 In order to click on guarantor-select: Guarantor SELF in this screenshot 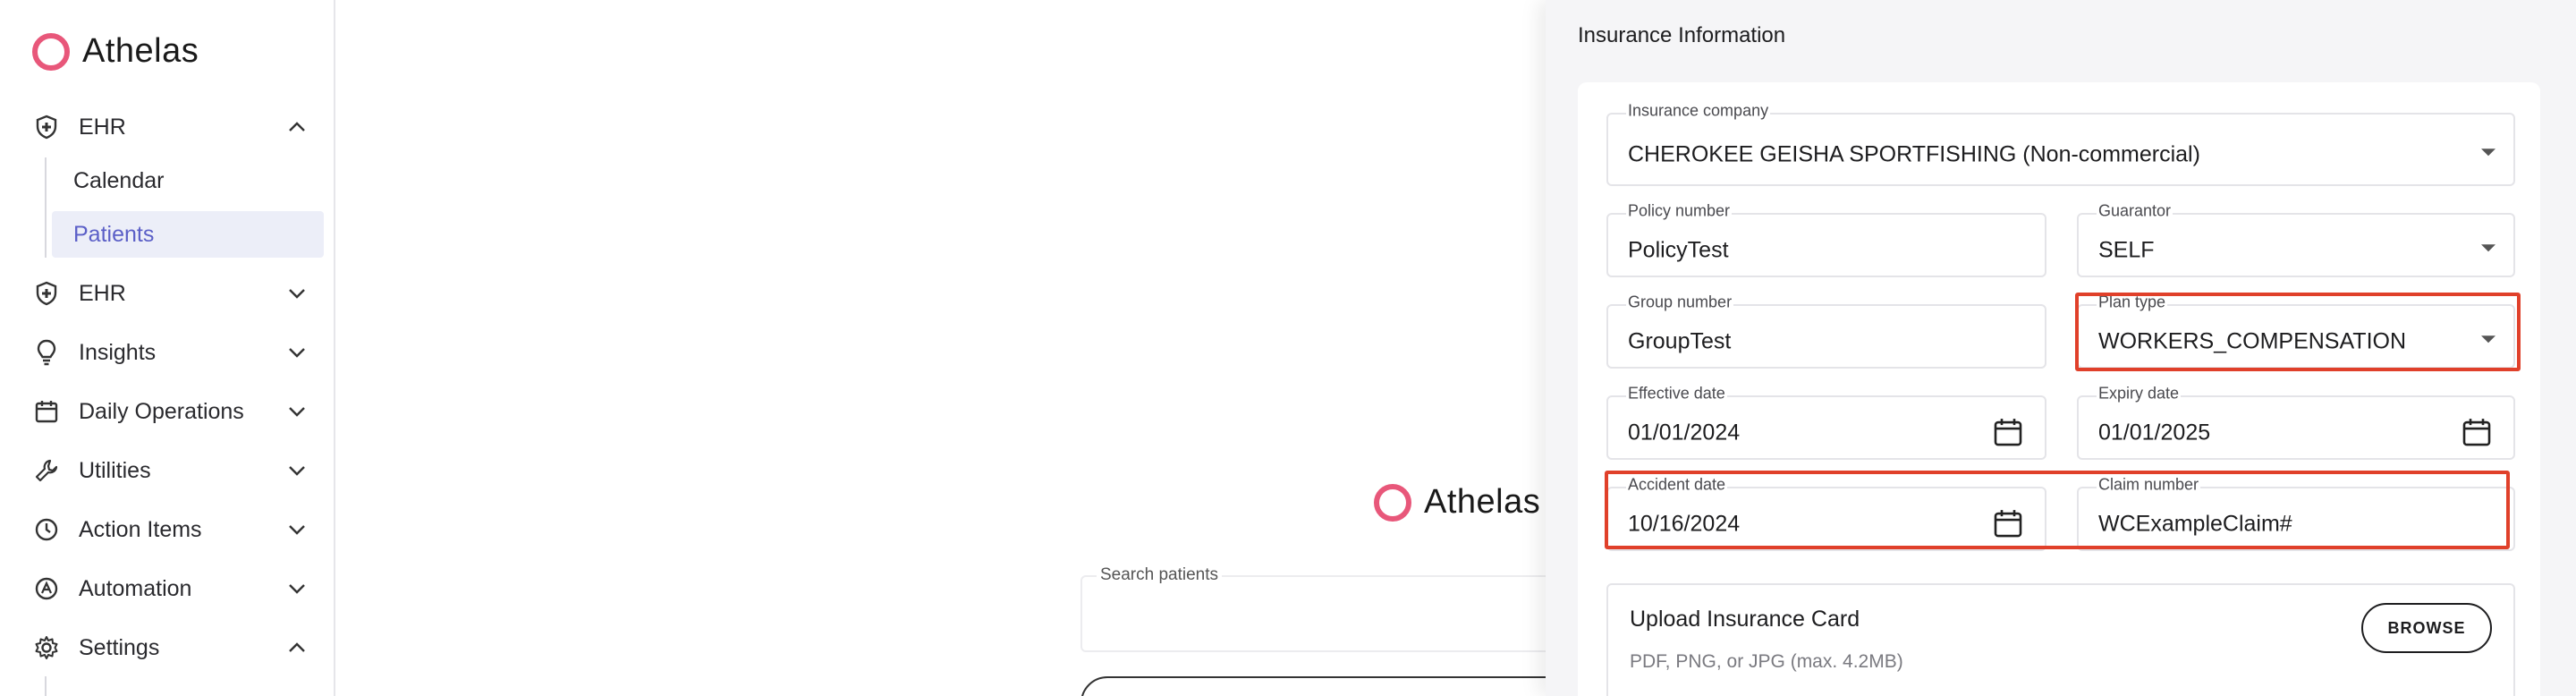, I will do `click(2296, 239)`.